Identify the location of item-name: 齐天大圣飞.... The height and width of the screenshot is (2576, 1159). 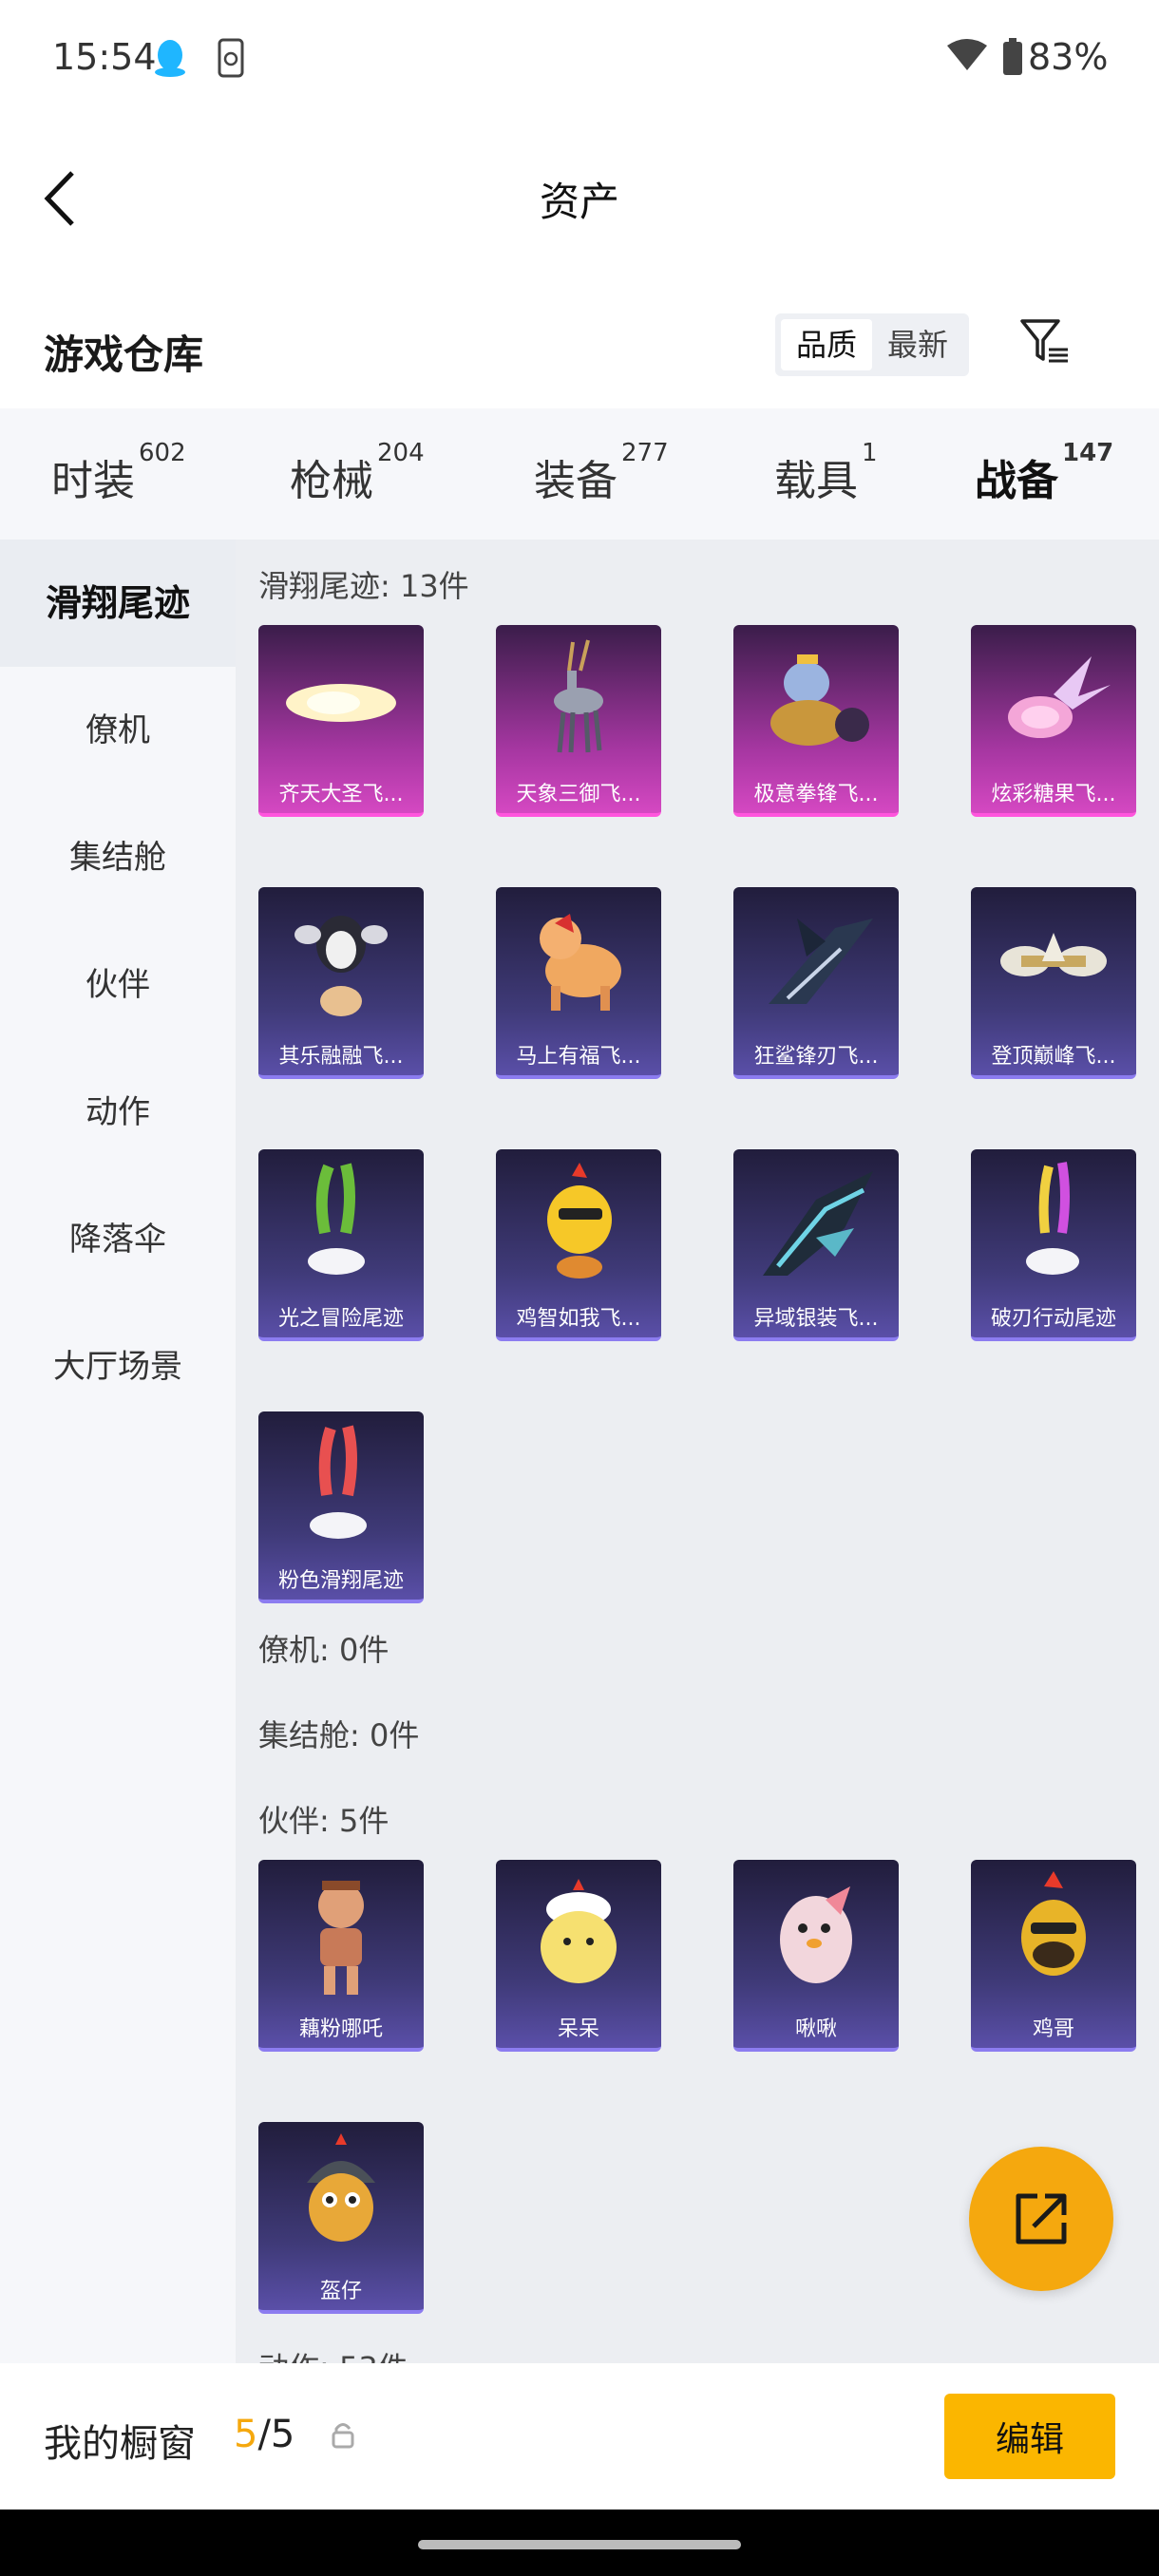
(341, 794).